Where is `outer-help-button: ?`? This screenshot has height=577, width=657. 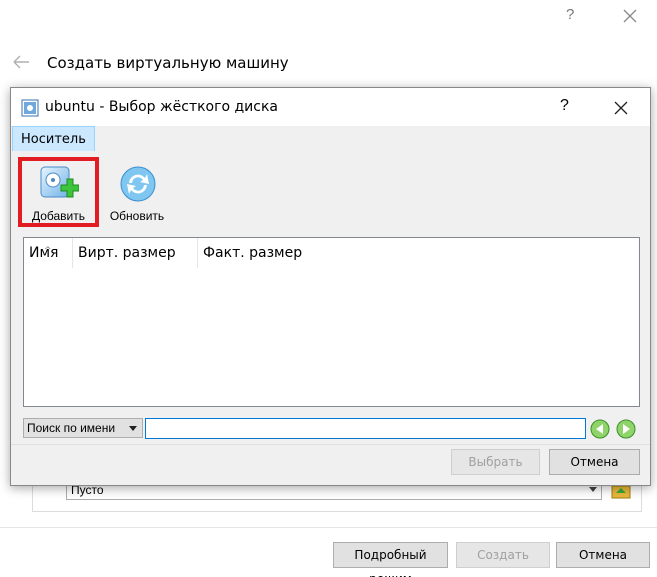
outer-help-button: ? is located at coordinates (573, 16).